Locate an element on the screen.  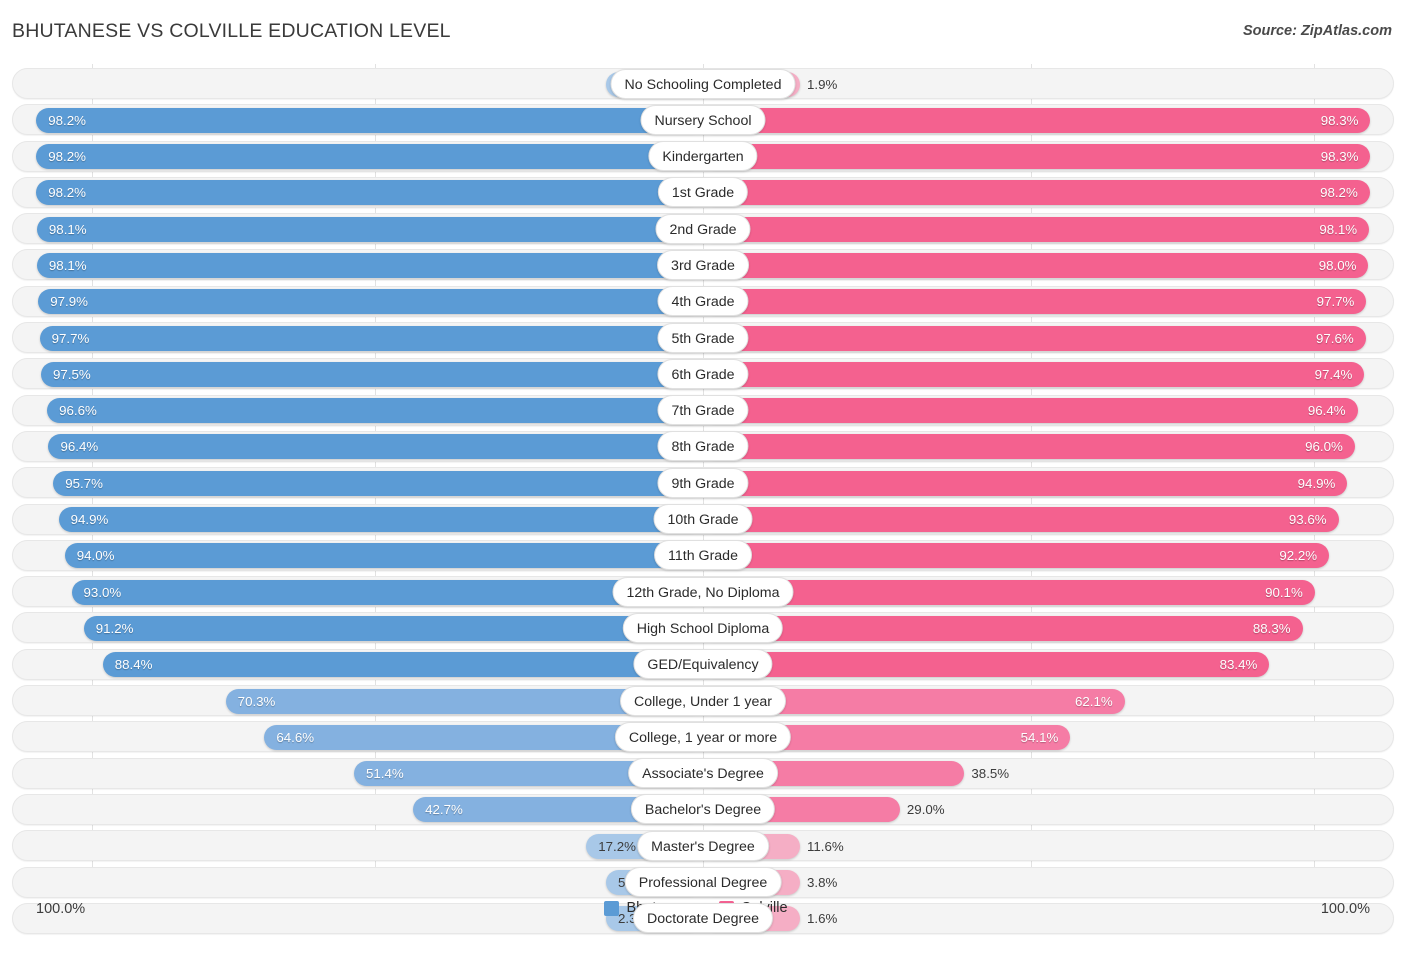
category-label: Nursery School is located at coordinates (703, 119).